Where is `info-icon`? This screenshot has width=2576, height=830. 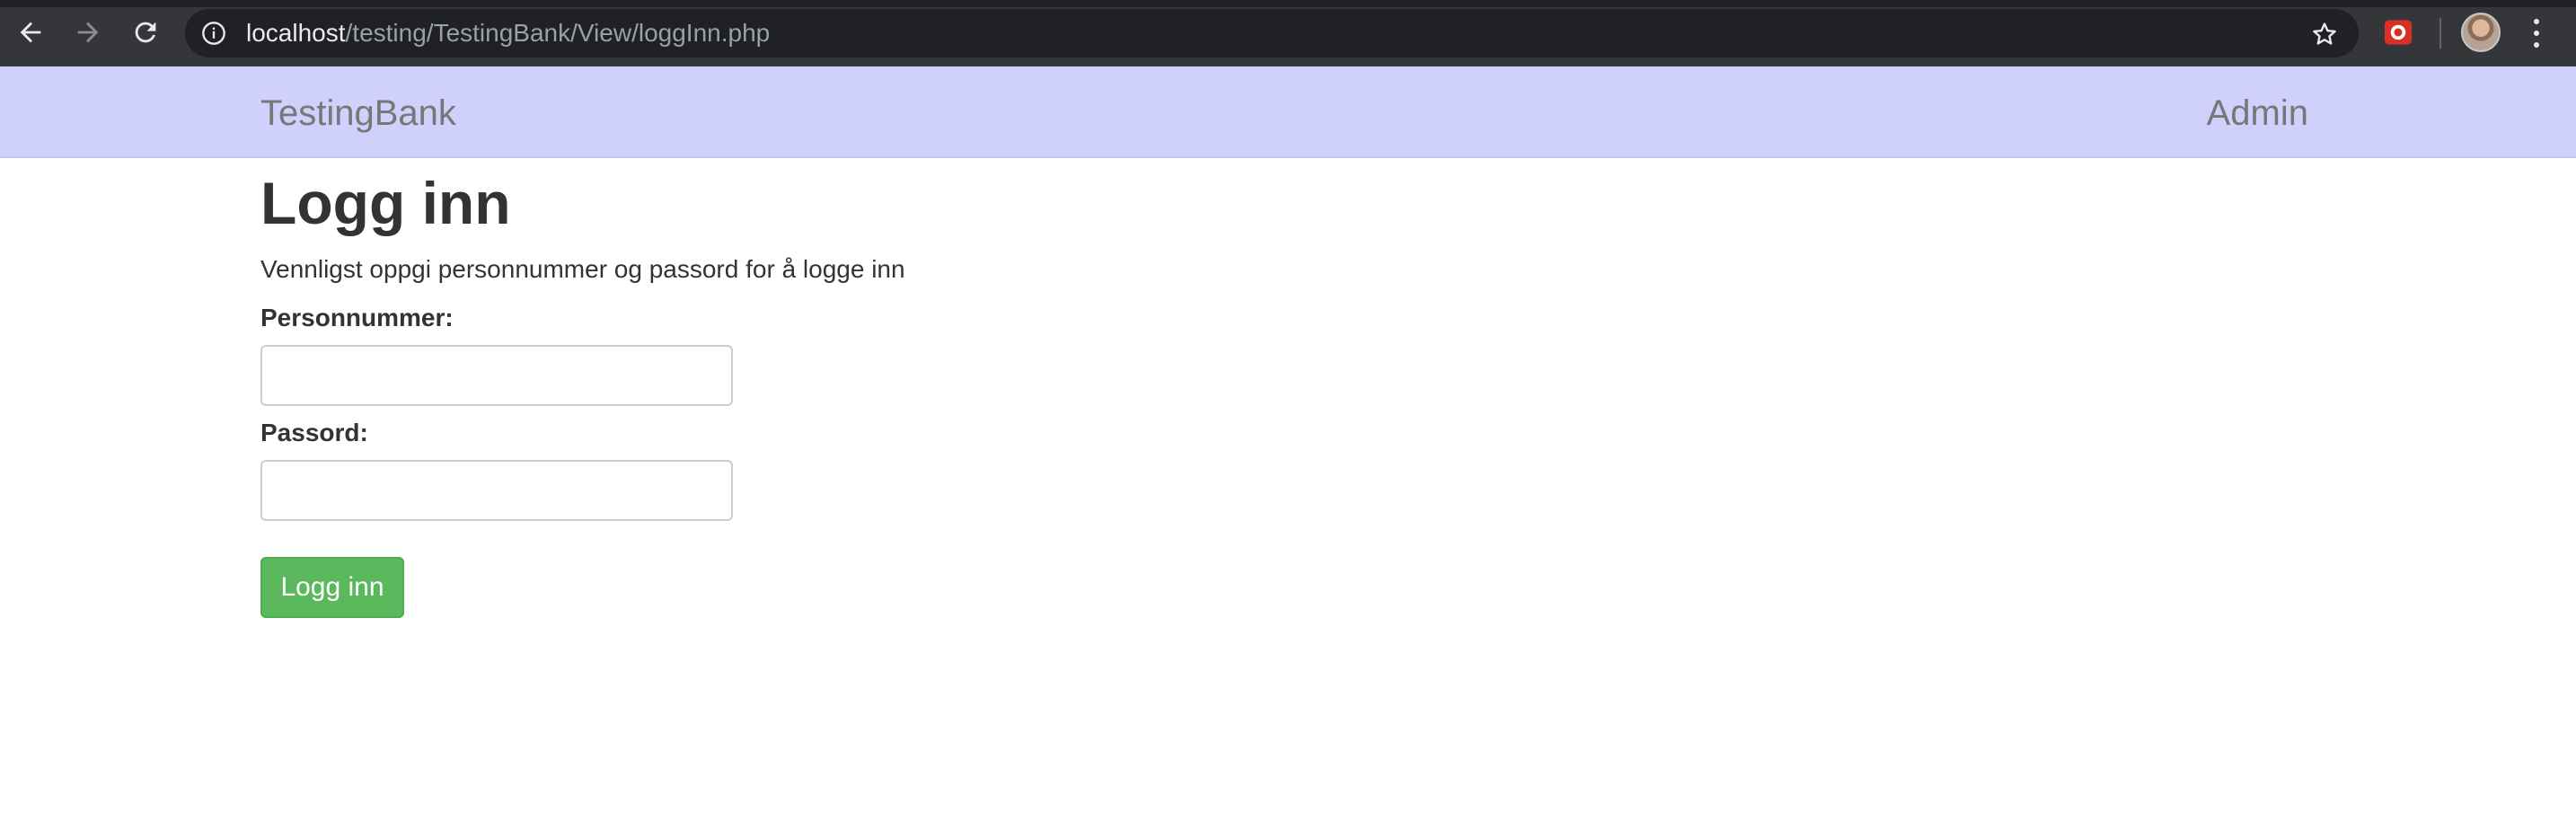
info-icon is located at coordinates (213, 33).